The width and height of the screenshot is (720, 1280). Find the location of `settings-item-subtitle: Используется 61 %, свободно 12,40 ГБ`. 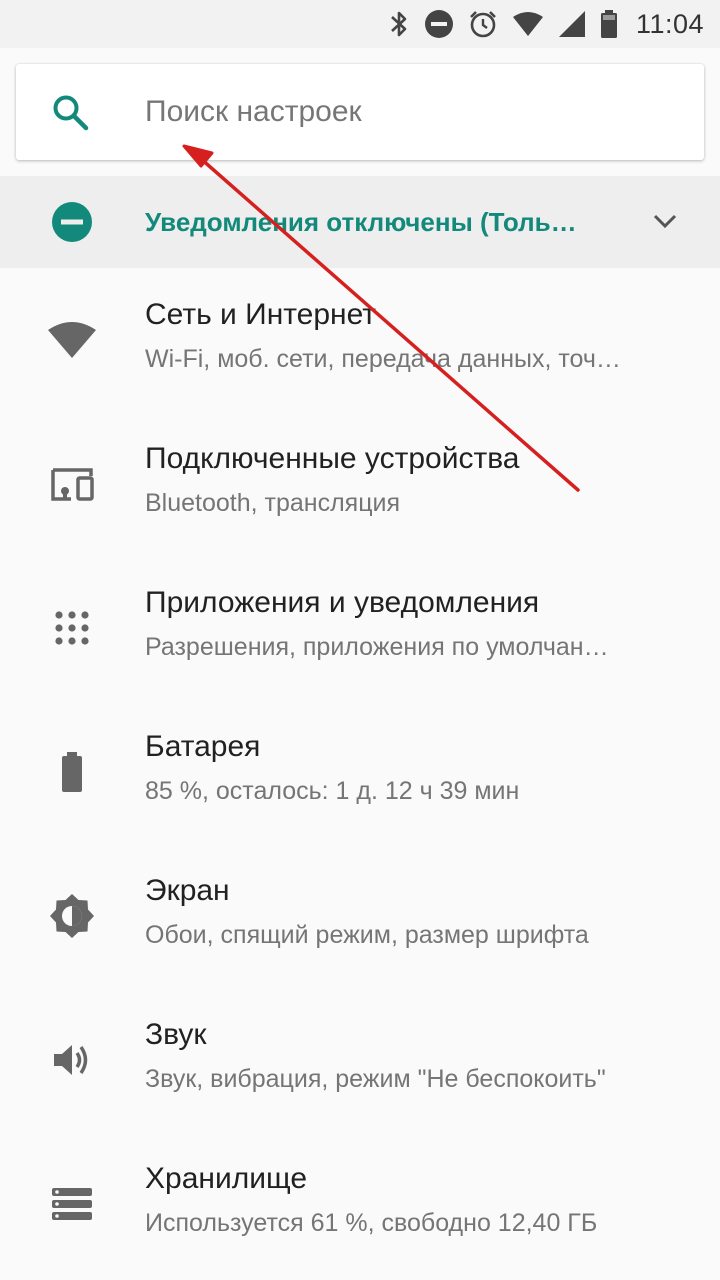

settings-item-subtitle: Используется 61 %, свободно 12,40 ГБ is located at coordinates (371, 1223).